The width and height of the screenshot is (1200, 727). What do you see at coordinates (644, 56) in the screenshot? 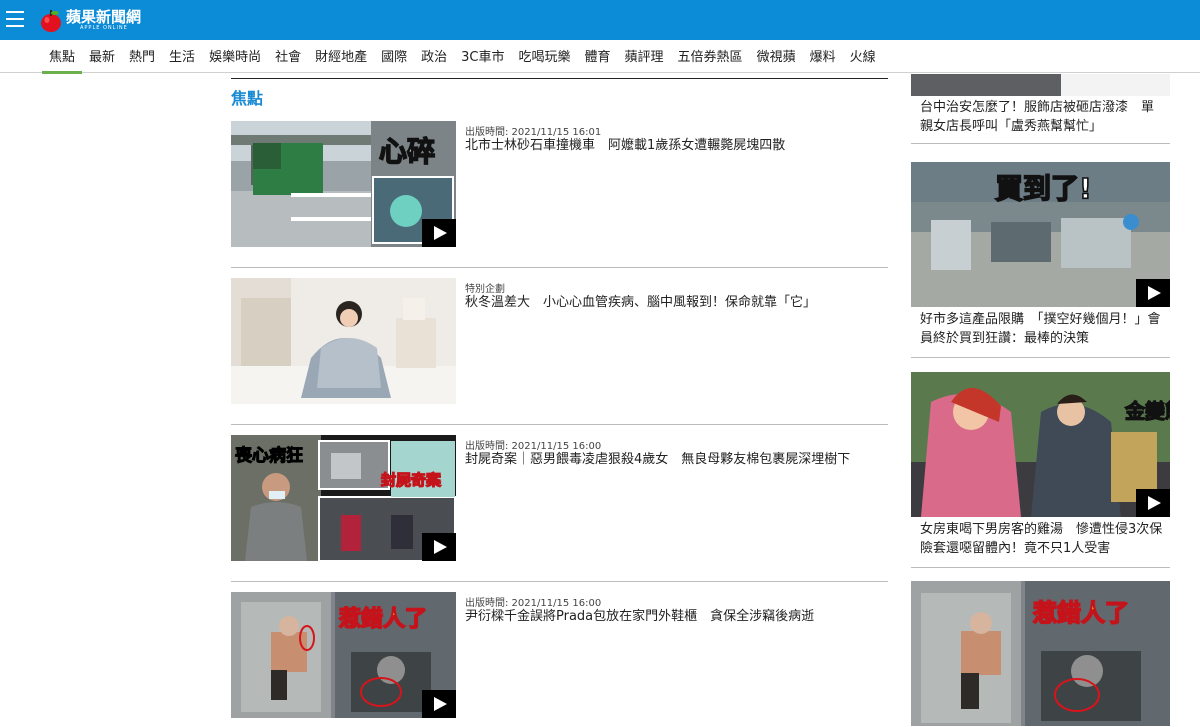
I see `nav-item-opinion: 蘋評理` at bounding box center [644, 56].